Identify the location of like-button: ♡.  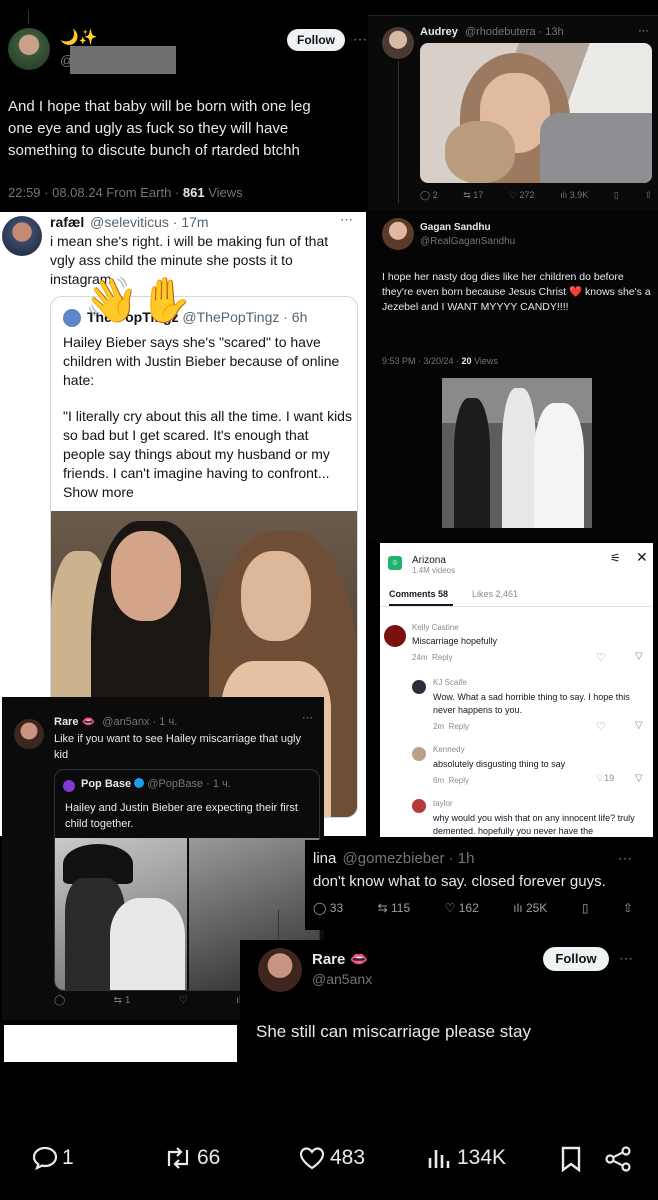
(183, 1000).